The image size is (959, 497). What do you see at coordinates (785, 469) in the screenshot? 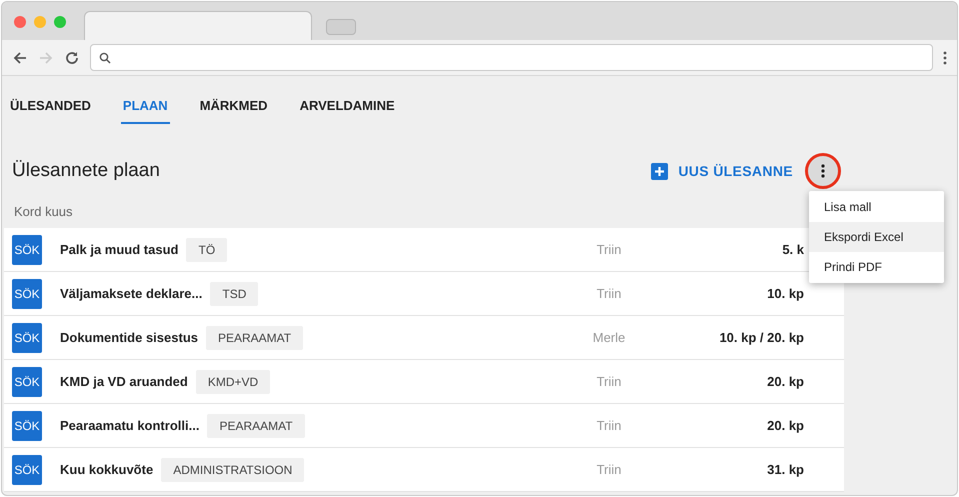
I see `task-due: 31. kp` at bounding box center [785, 469].